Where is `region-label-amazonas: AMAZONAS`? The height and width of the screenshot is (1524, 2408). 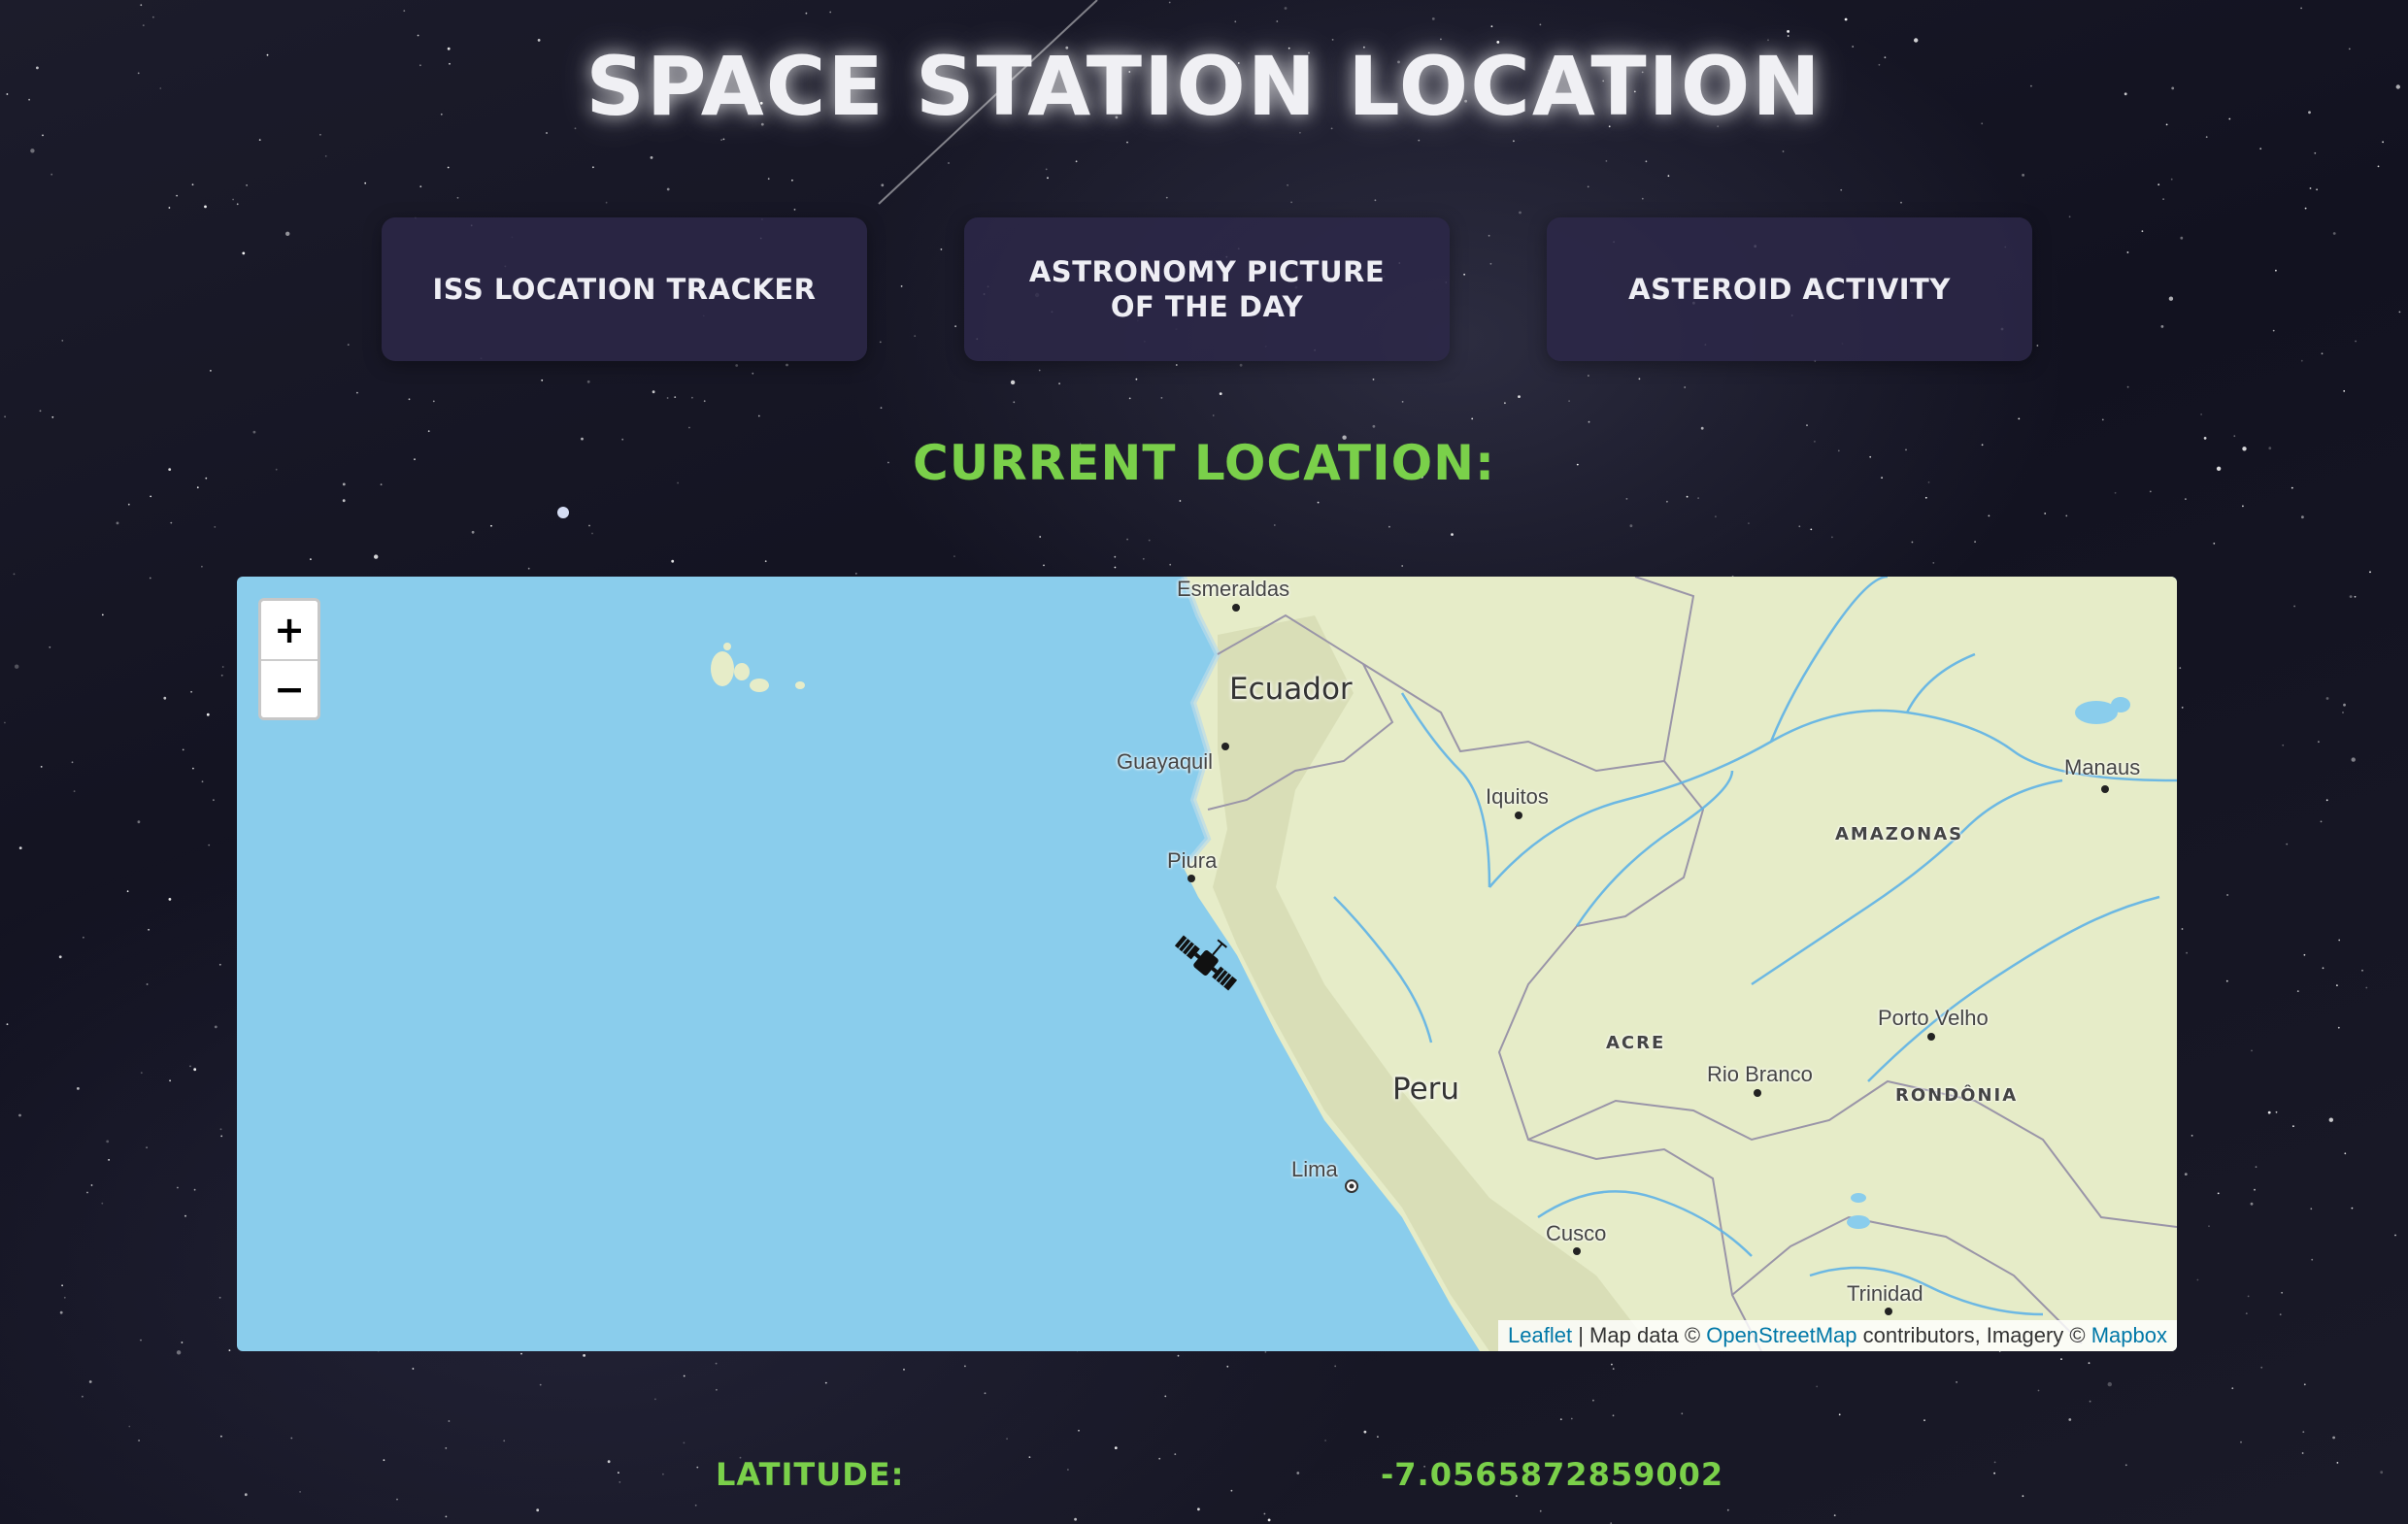
region-label-amazonas: AMAZONAS is located at coordinates (1900, 834).